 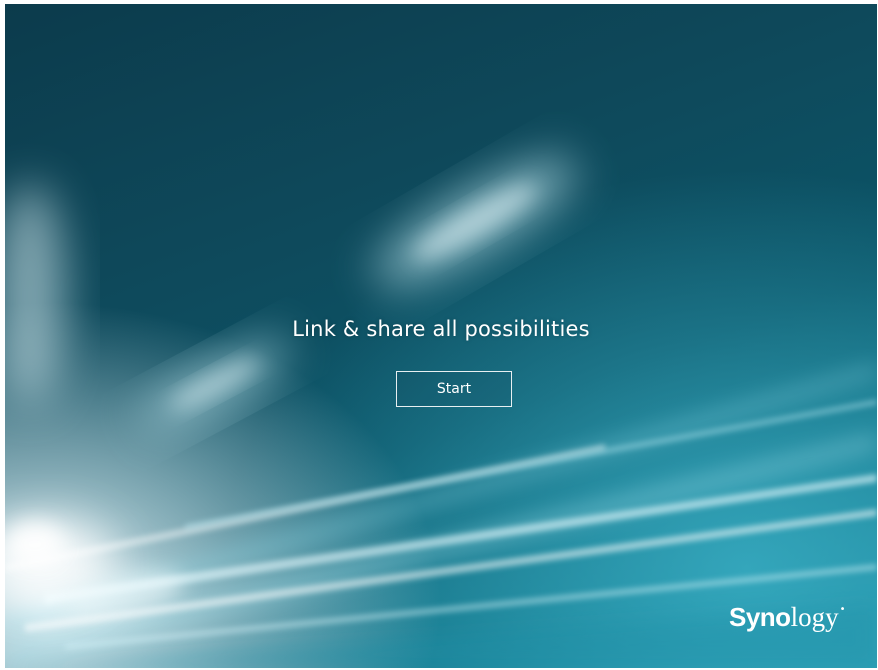 I want to click on logo-text-bold: Syno, so click(x=760, y=617).